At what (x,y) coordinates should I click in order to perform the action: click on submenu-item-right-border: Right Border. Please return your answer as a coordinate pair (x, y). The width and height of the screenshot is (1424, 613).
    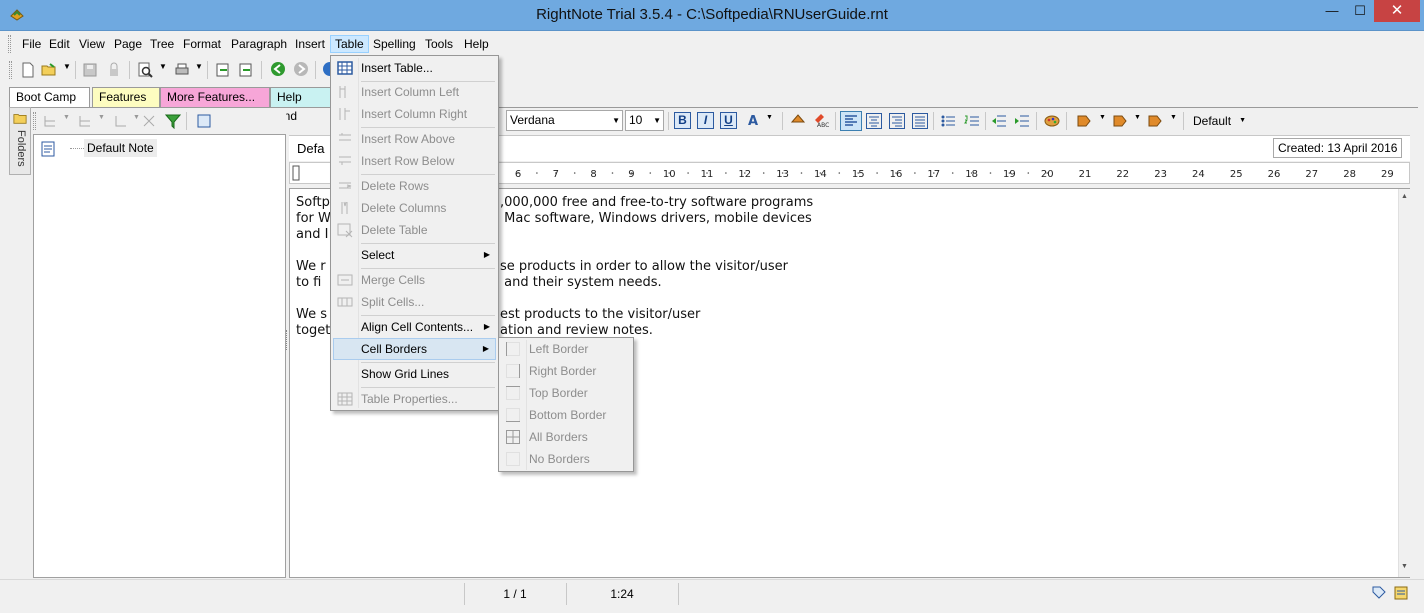
    Looking at the image, I should click on (566, 371).